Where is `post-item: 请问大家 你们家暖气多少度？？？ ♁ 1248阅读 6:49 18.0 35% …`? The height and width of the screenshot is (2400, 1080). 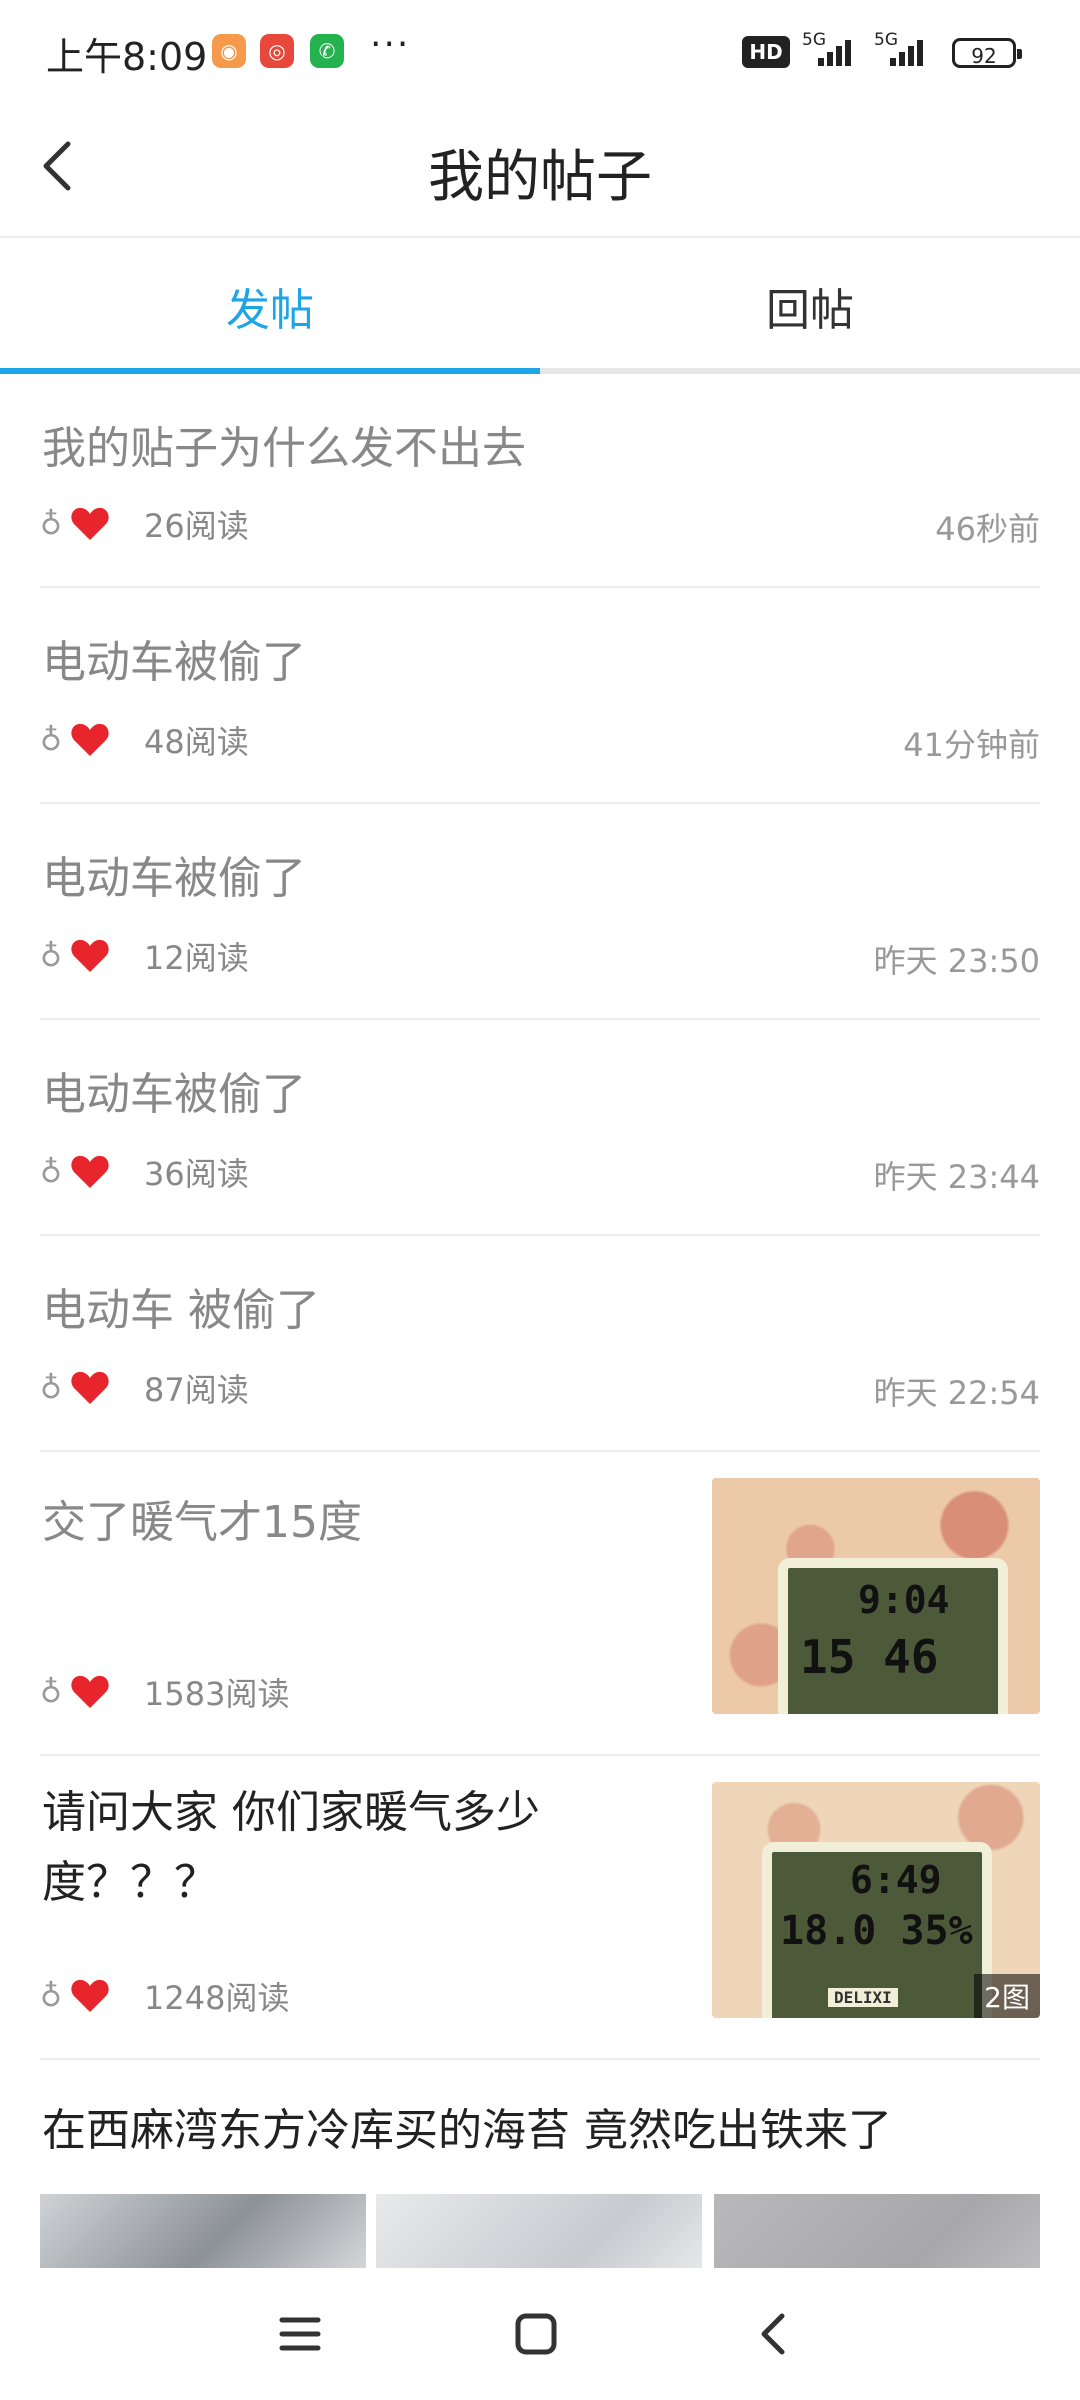 post-item: 请问大家 你们家暖气多少度？？？ ♁ 1248阅读 6:49 18.0 35% … is located at coordinates (540, 1908).